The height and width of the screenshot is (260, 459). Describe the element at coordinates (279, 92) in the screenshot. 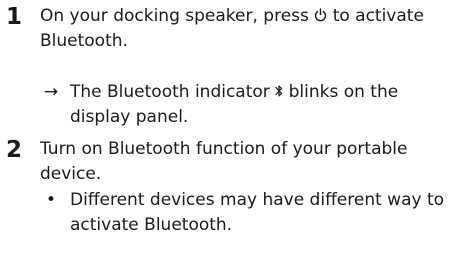

I see `bluetooth-icon` at that location.